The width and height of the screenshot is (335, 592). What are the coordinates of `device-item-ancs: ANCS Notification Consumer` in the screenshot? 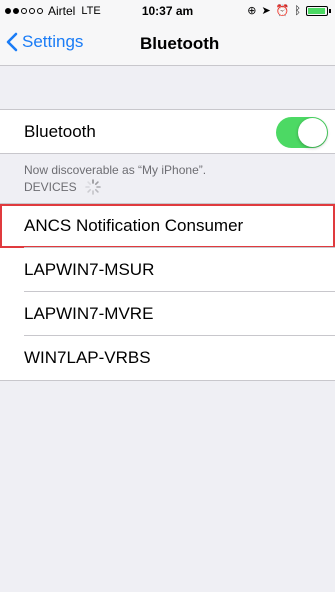 It's located at (167, 226).